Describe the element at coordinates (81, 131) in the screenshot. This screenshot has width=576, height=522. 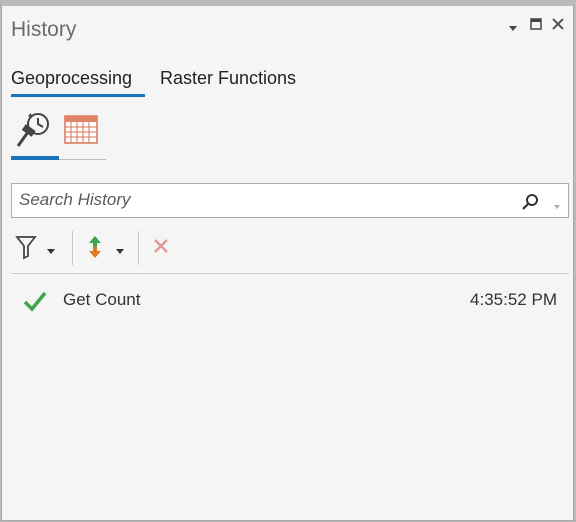
I see `calendar-icon` at that location.